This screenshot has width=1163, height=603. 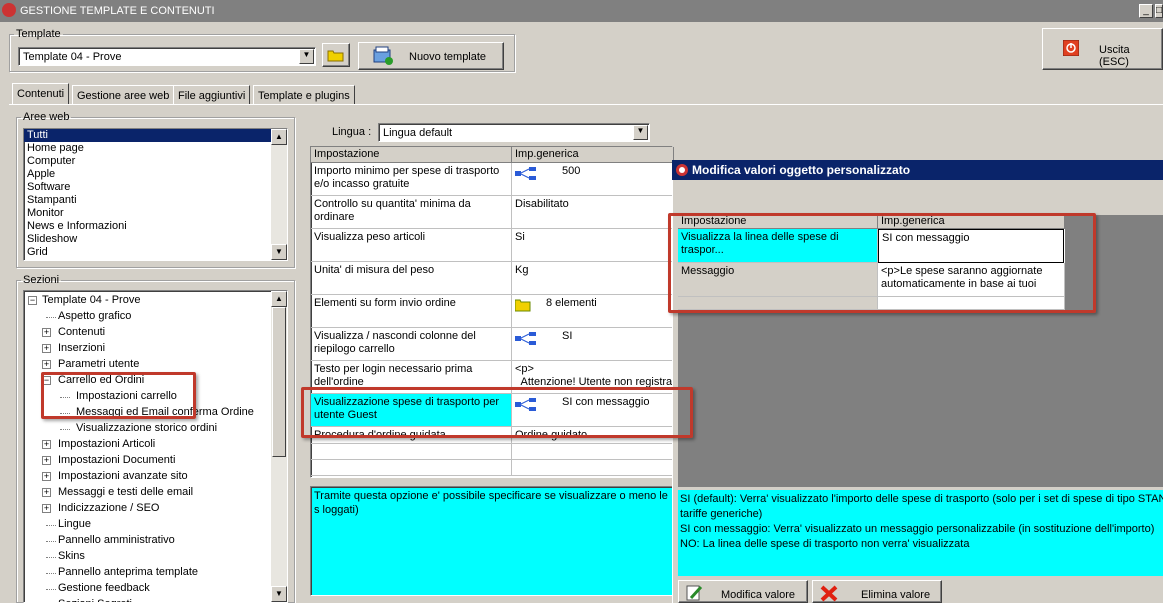 I want to click on grid-empty-cell, so click(x=593, y=468).